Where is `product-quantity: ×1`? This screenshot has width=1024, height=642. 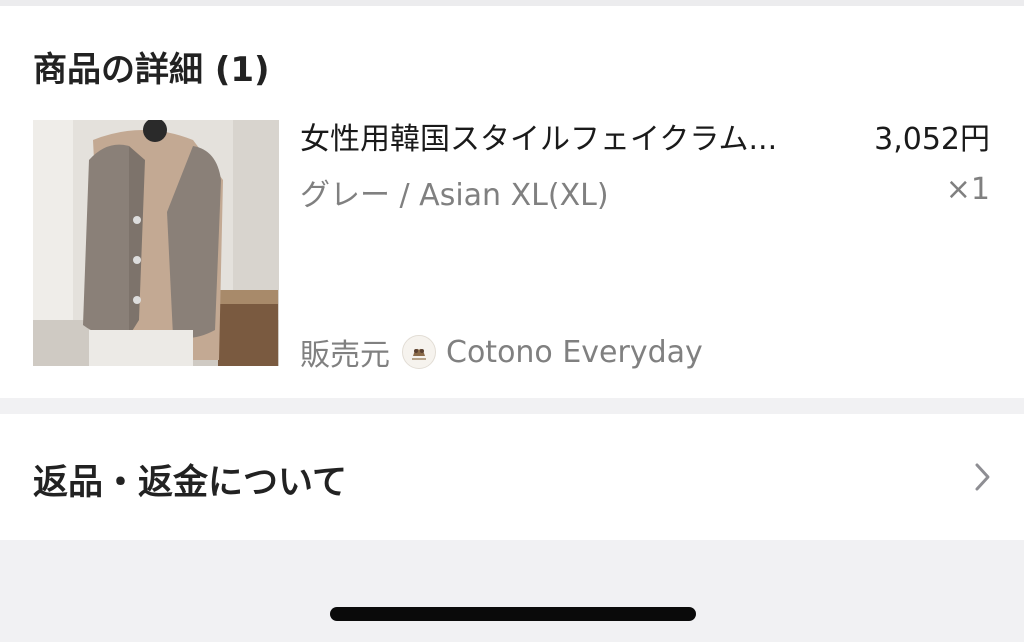 product-quantity: ×1 is located at coordinates (967, 189).